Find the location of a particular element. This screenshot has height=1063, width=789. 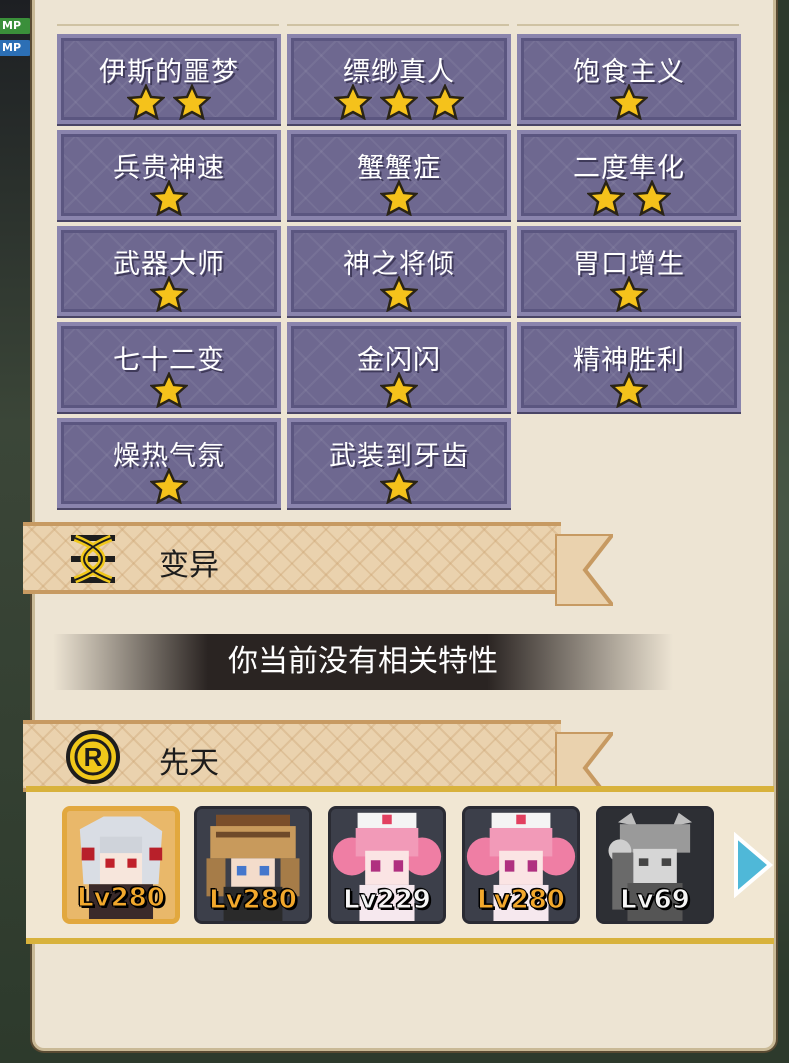

trait-card: 饱食主义 is located at coordinates (629, 79).